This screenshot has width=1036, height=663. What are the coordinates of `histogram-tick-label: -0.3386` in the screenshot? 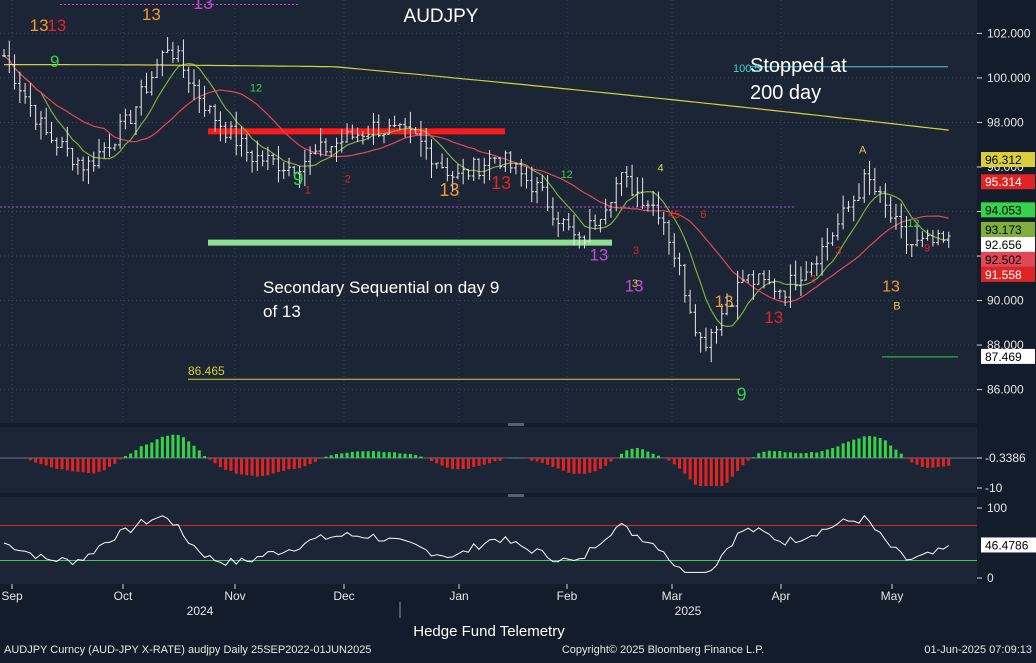 It's located at (1005, 458).